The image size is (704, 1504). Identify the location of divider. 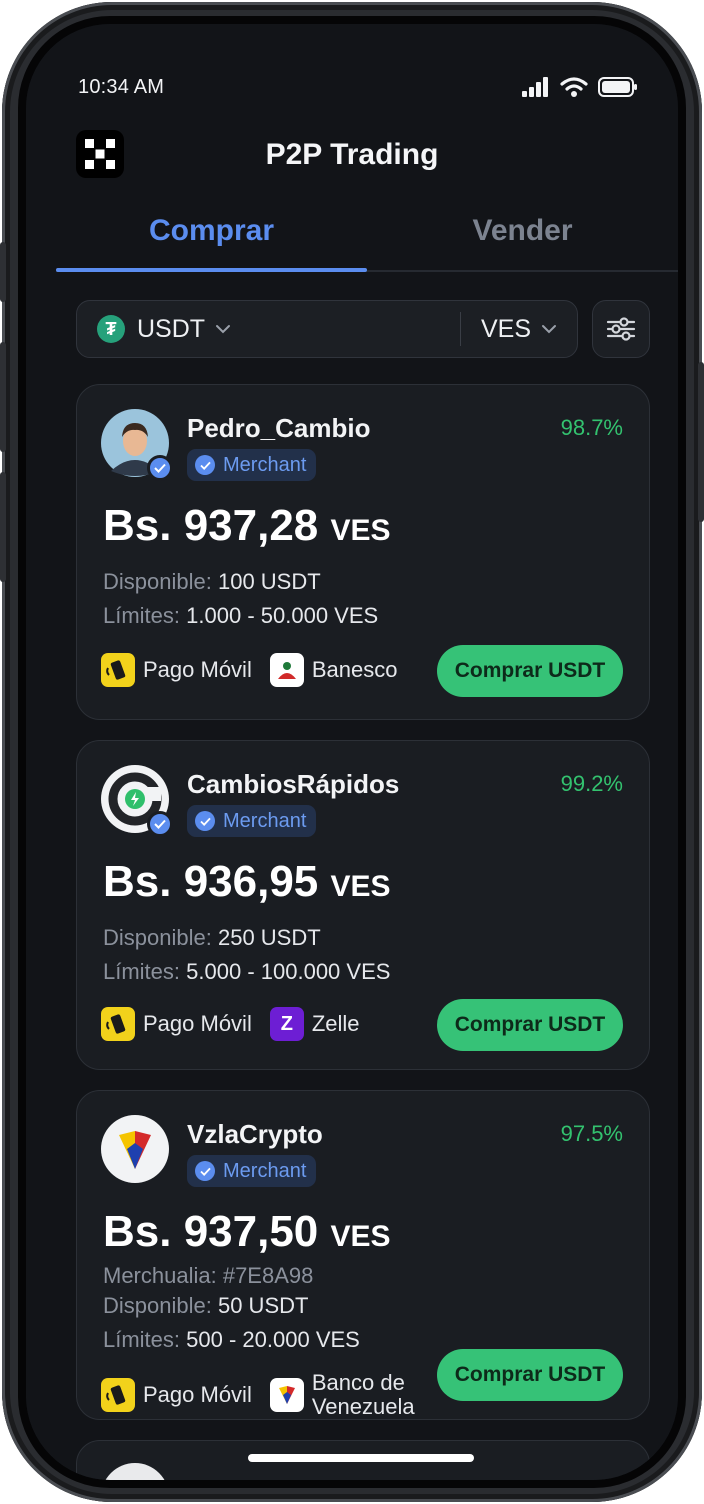
(460, 329).